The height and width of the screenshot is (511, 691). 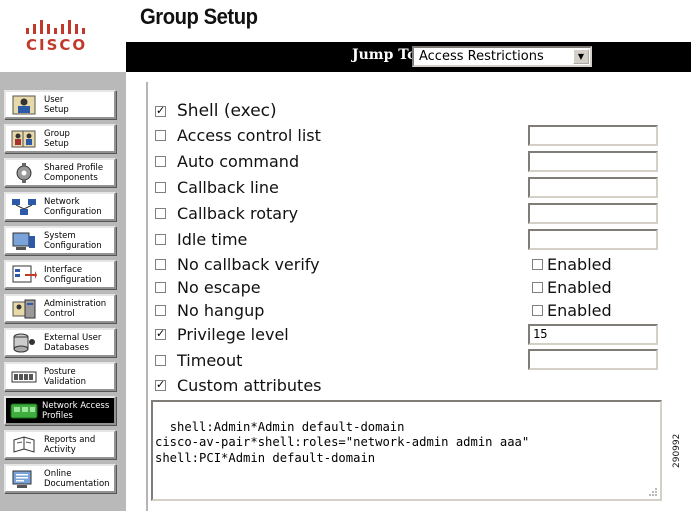 What do you see at coordinates (248, 264) in the screenshot?
I see `no-callback-verify-label: No callback verify` at bounding box center [248, 264].